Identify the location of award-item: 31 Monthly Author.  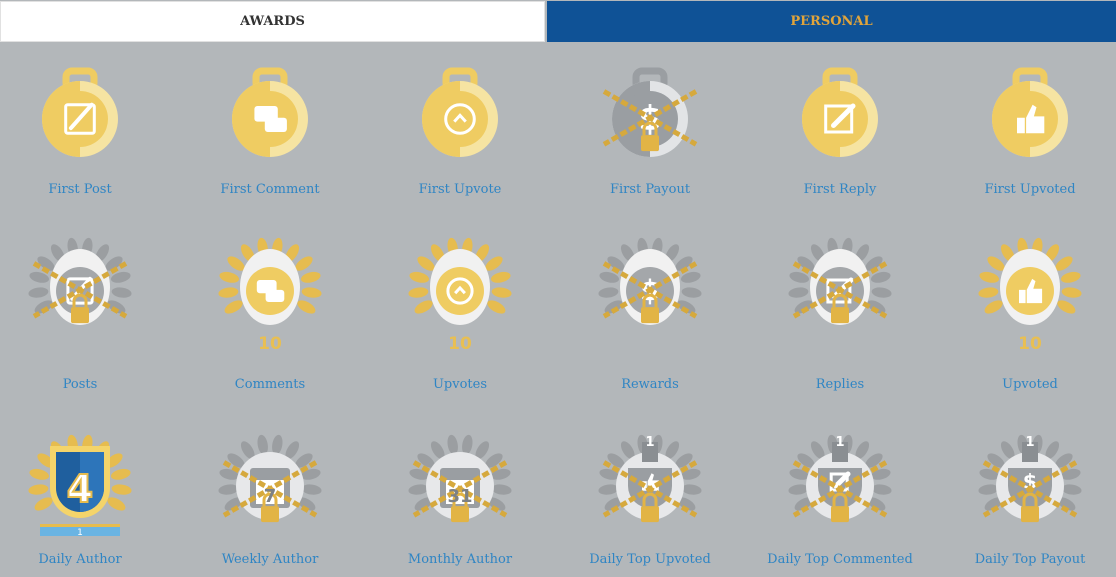
(460, 503).